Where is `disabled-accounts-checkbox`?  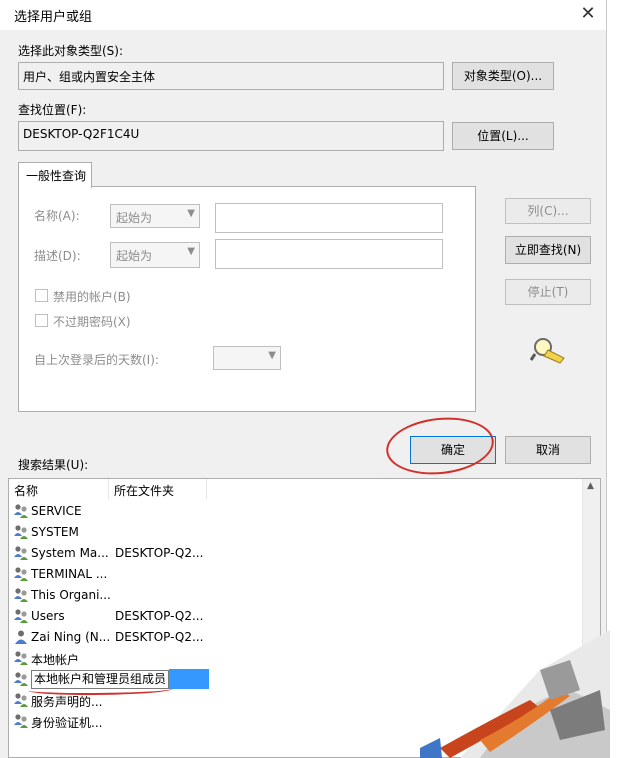
disabled-accounts-checkbox is located at coordinates (41, 295).